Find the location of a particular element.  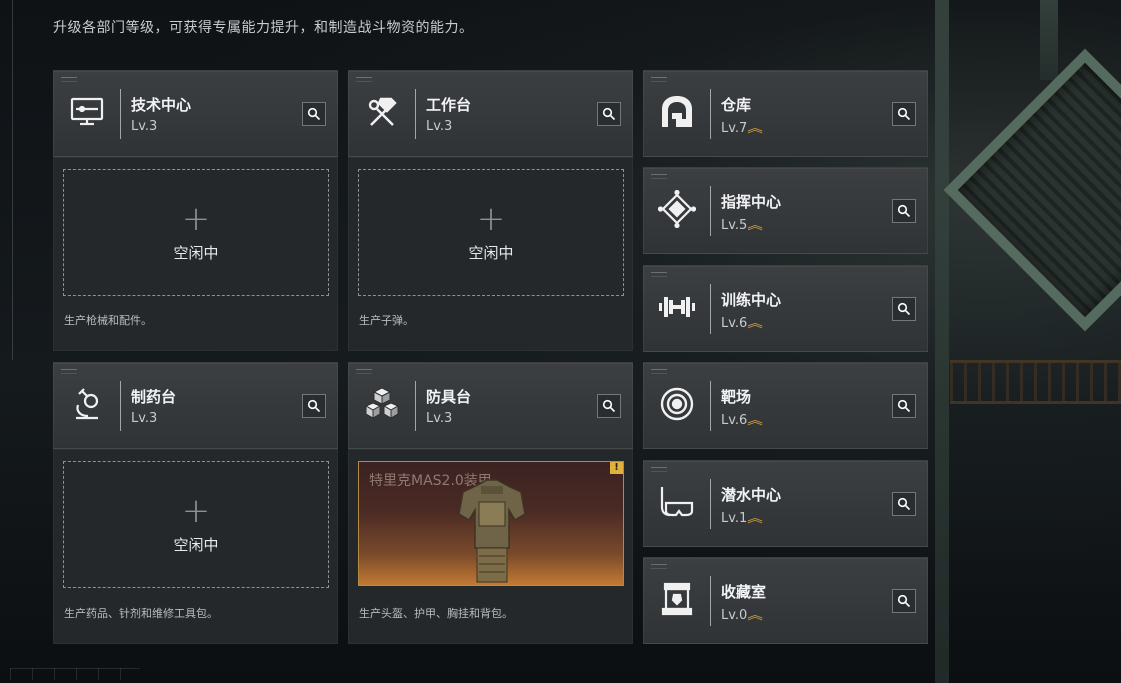

department-name: 收藏室 is located at coordinates (744, 592).